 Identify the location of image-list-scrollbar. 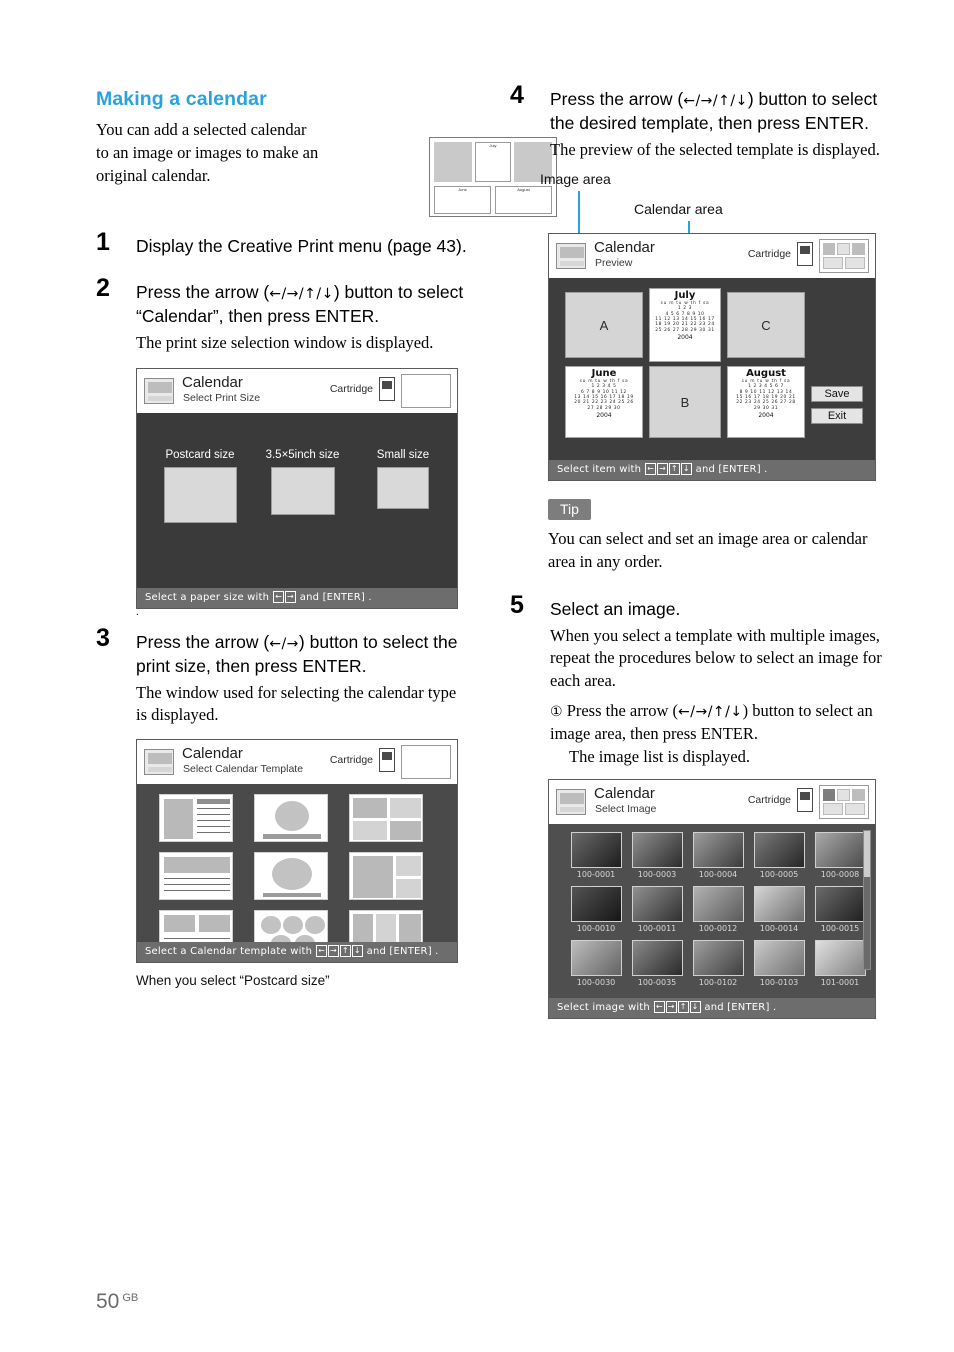
(867, 899).